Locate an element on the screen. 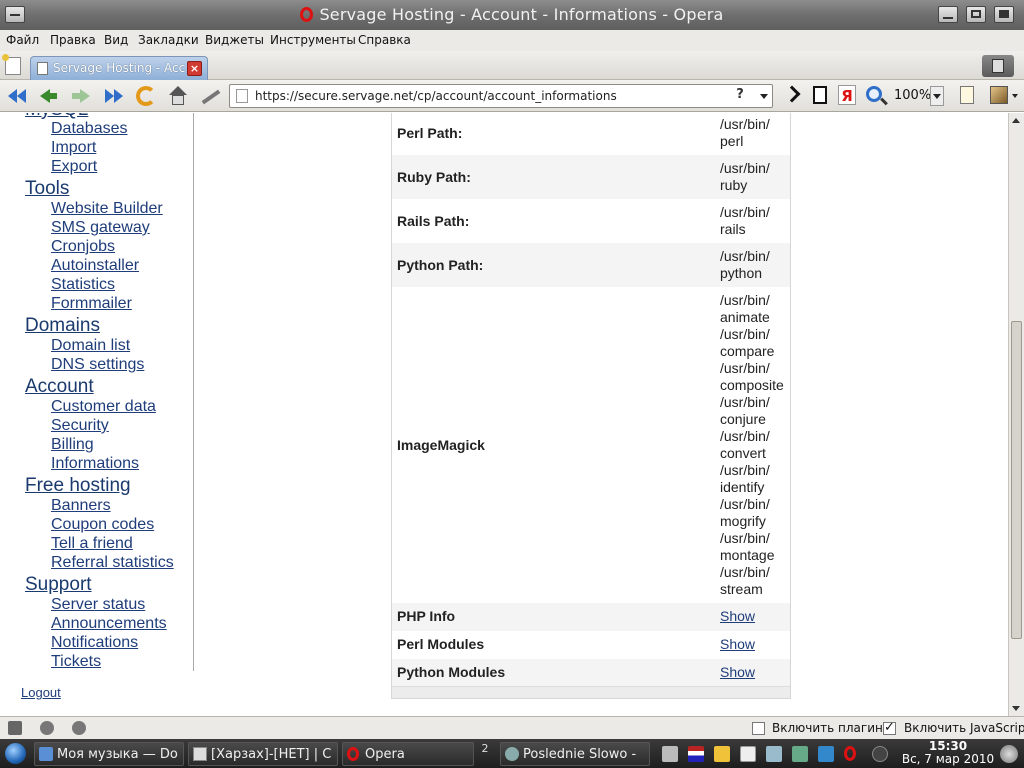 This screenshot has height=768, width=1024. sidebar-item-website-builder: Website Builder is located at coordinates (107, 209).